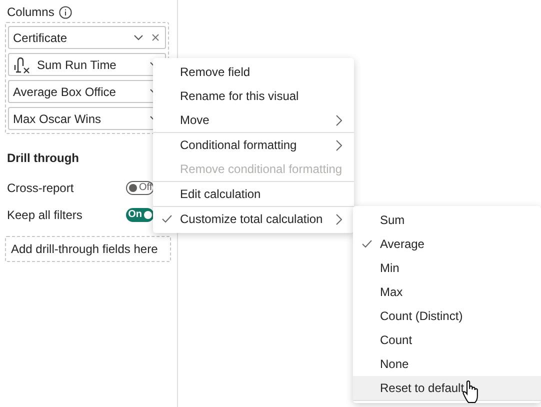 The image size is (541, 407). I want to click on menu-item: Max, so click(447, 292).